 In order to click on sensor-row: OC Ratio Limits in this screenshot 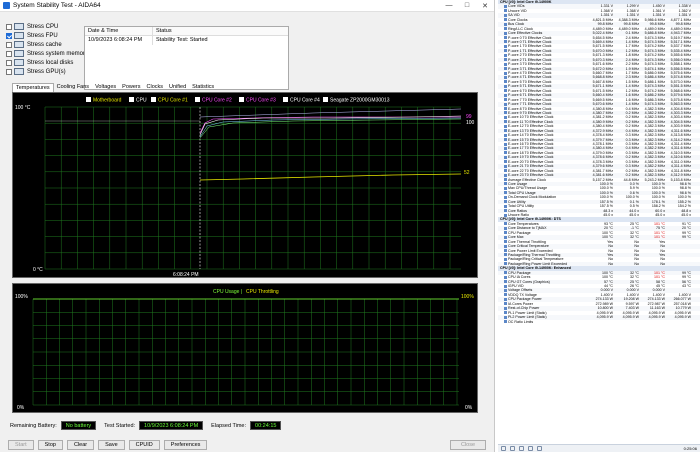, I will do `click(599, 322)`.